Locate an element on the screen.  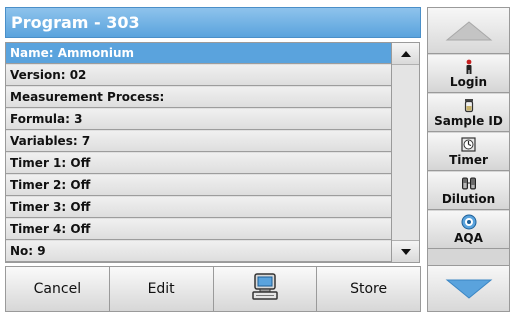
list-scrollbar is located at coordinates (406, 152).